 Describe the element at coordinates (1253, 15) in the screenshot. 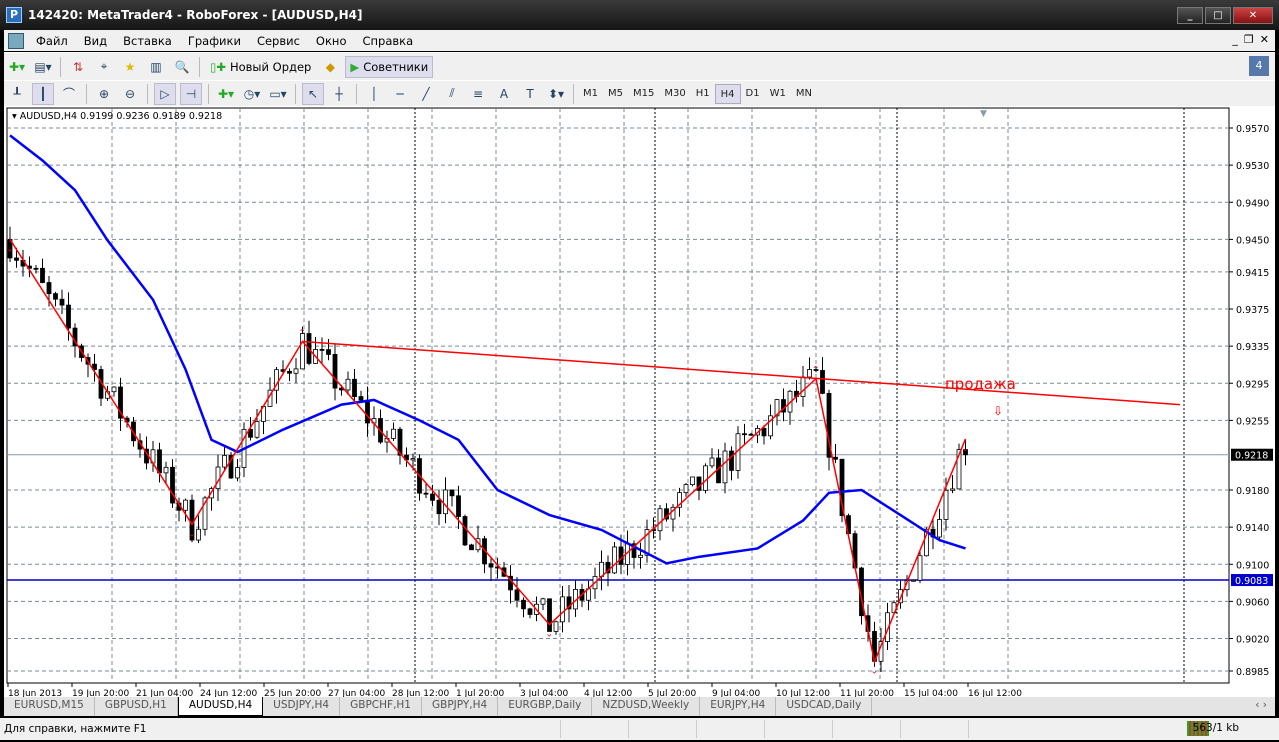

I see `close-button: ✕` at that location.